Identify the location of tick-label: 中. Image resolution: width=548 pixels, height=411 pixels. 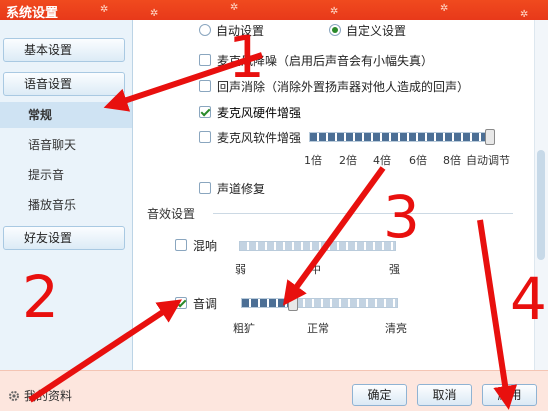
(315, 269).